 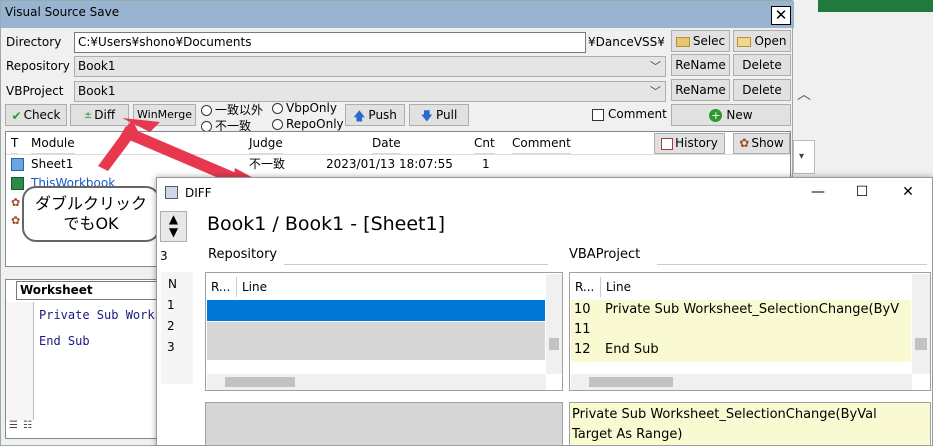 I want to click on line-number-column: N 1 2 3, so click(x=177, y=328).